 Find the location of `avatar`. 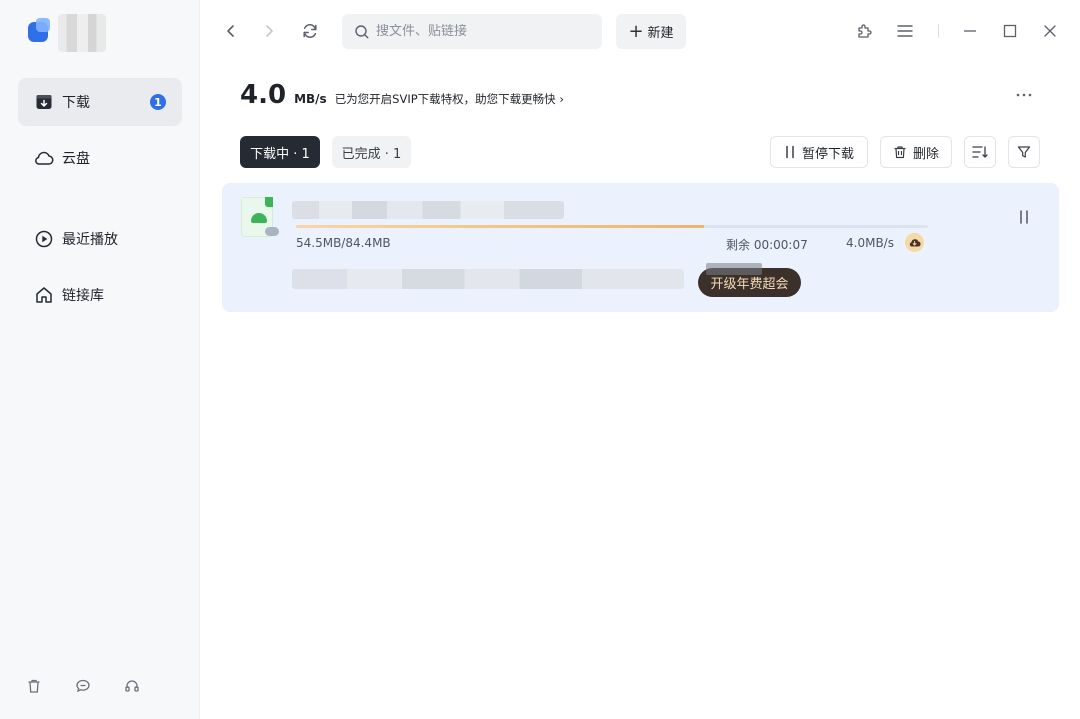

avatar is located at coordinates (82, 33).